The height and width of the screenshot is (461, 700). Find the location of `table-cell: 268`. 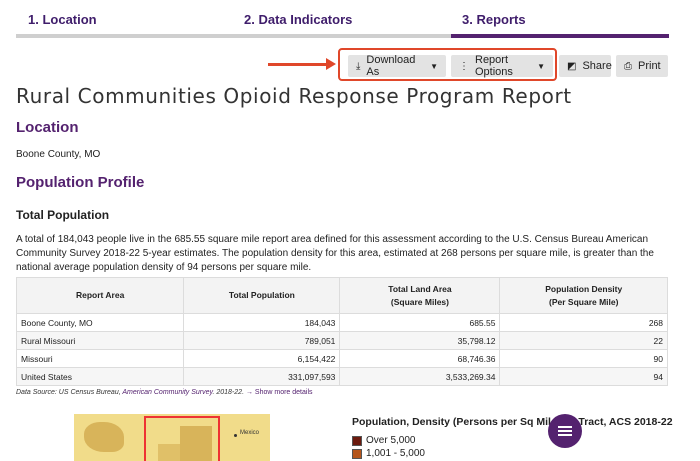

table-cell: 268 is located at coordinates (583, 322).